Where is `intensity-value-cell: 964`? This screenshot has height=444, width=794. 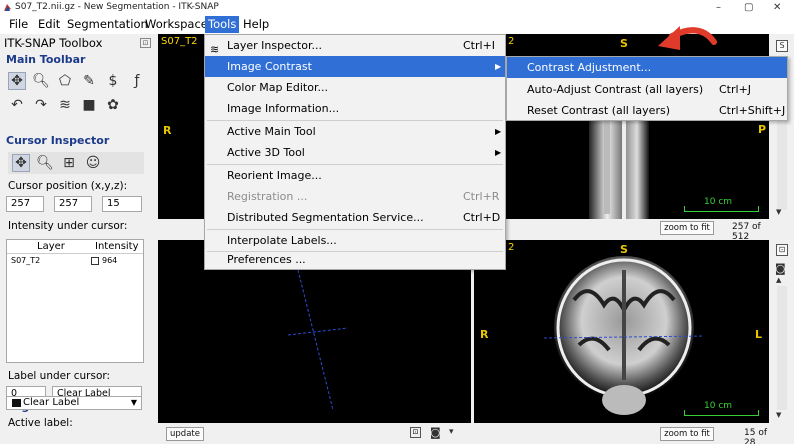
intensity-value-cell: 964 is located at coordinates (104, 260).